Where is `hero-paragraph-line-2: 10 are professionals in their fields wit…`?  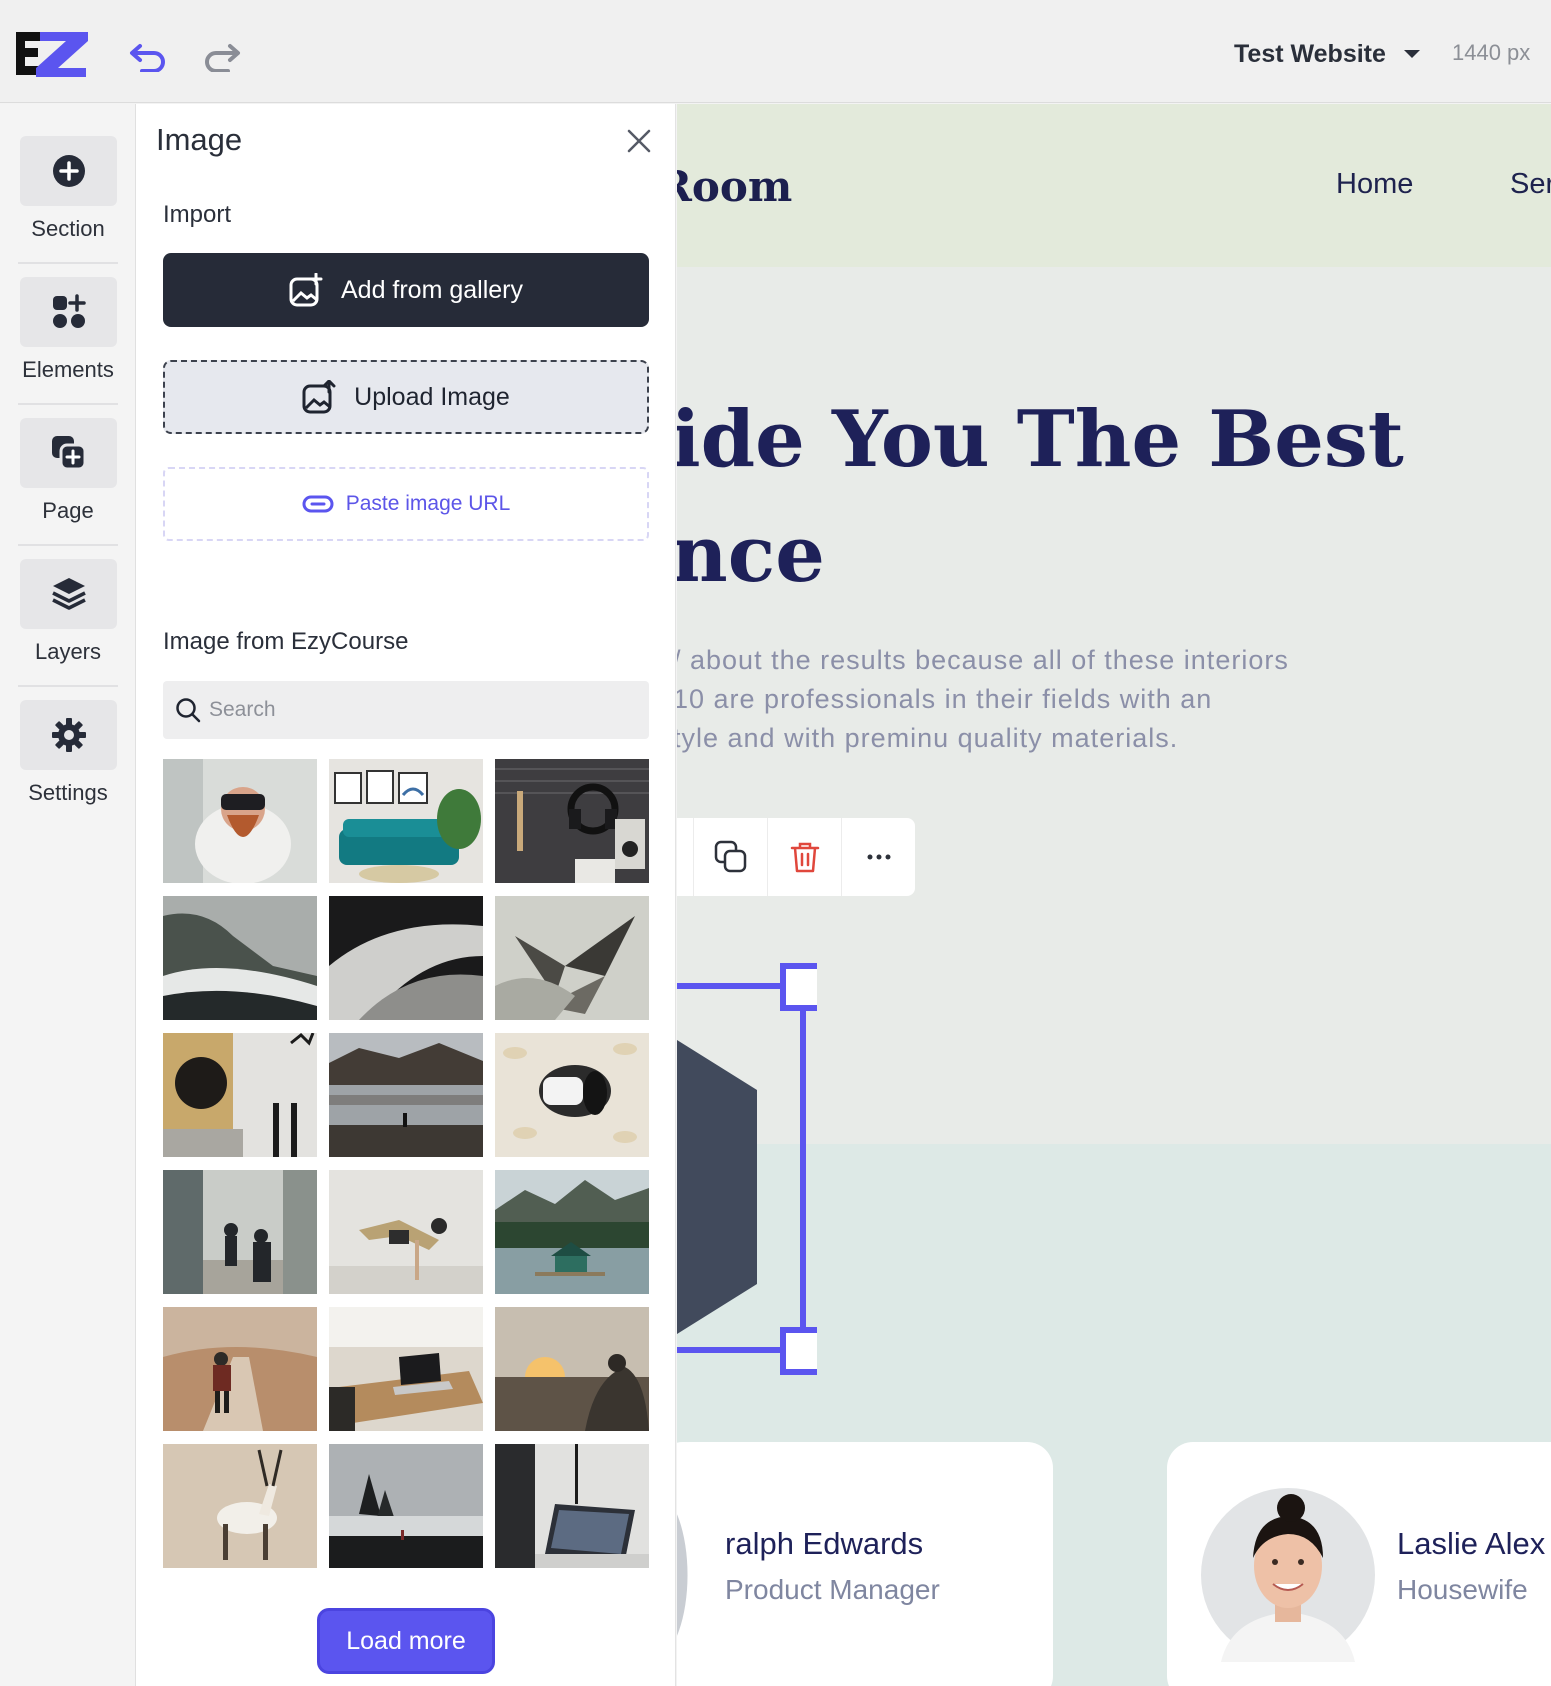
hero-paragraph-line-2: 10 are professionals in their fields wit… is located at coordinates (944, 699).